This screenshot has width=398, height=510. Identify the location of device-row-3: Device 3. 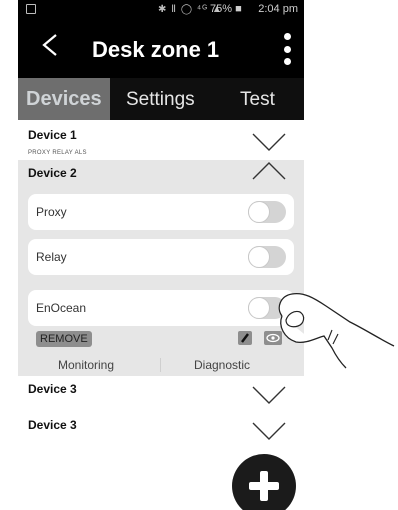
(161, 393).